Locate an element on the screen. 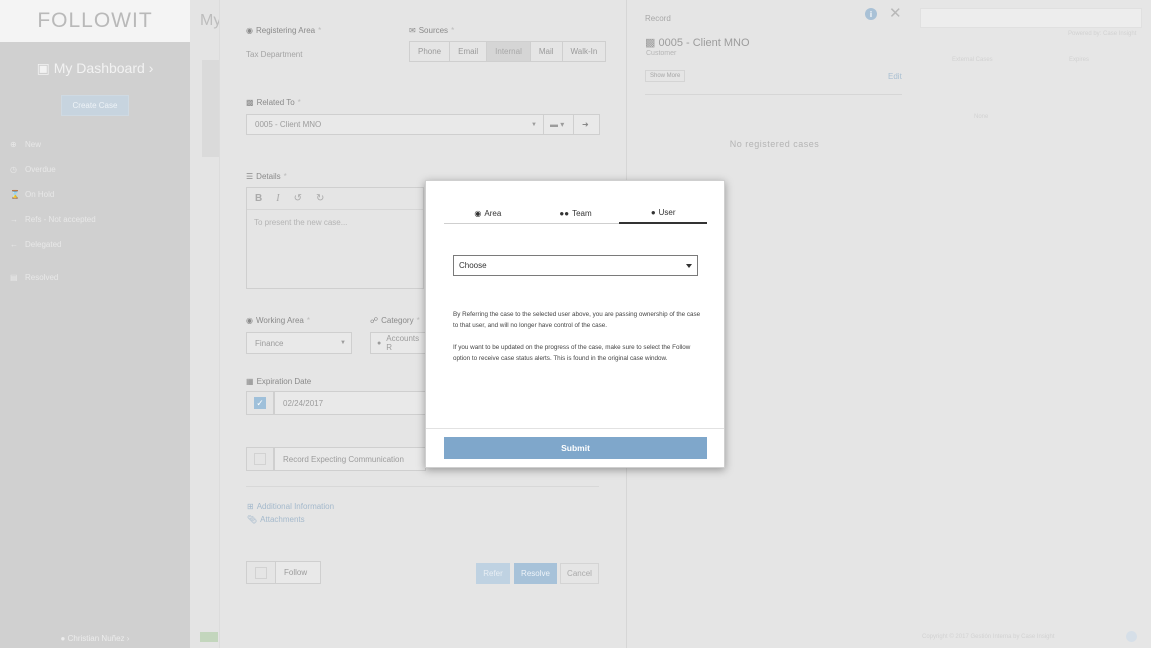  dashboard-label: My Dashboard is located at coordinates (99, 68).